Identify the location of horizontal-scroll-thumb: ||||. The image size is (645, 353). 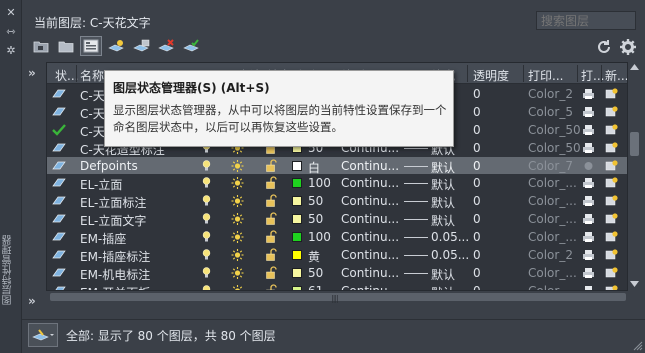
(338, 298).